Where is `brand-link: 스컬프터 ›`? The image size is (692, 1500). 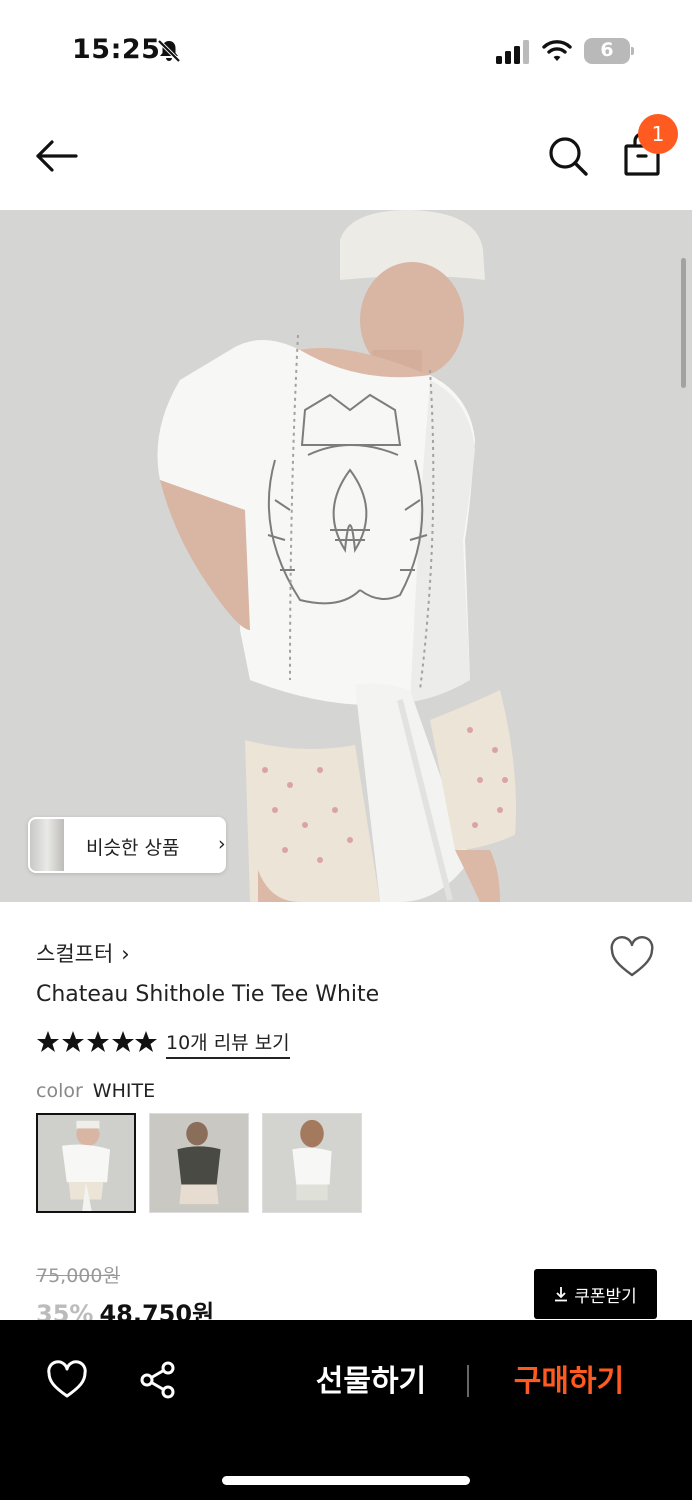 brand-link: 스컬프터 › is located at coordinates (83, 953).